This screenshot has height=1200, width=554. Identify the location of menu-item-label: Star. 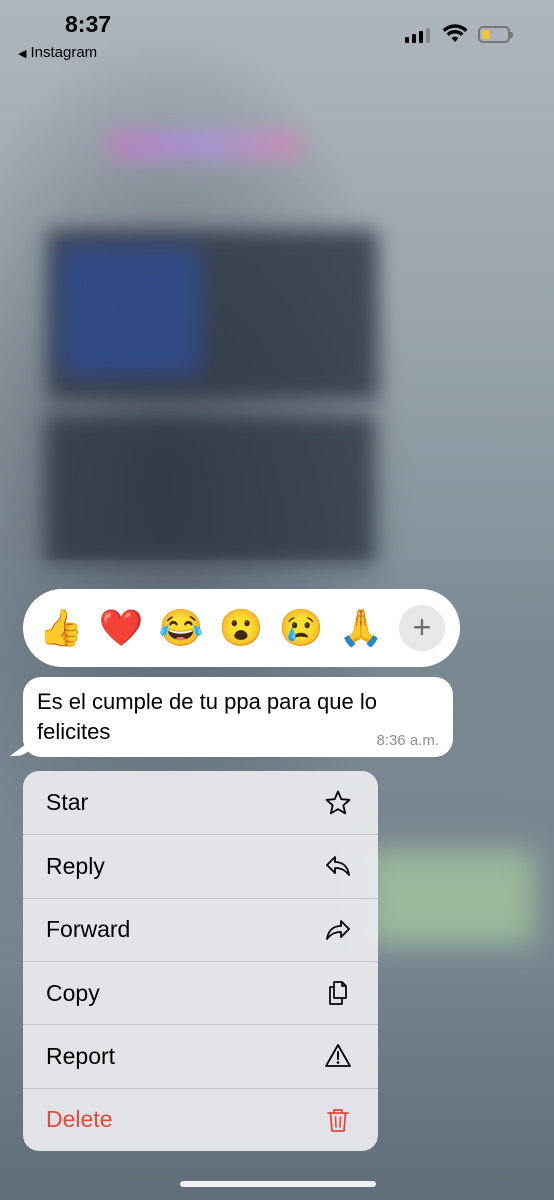
(67, 802).